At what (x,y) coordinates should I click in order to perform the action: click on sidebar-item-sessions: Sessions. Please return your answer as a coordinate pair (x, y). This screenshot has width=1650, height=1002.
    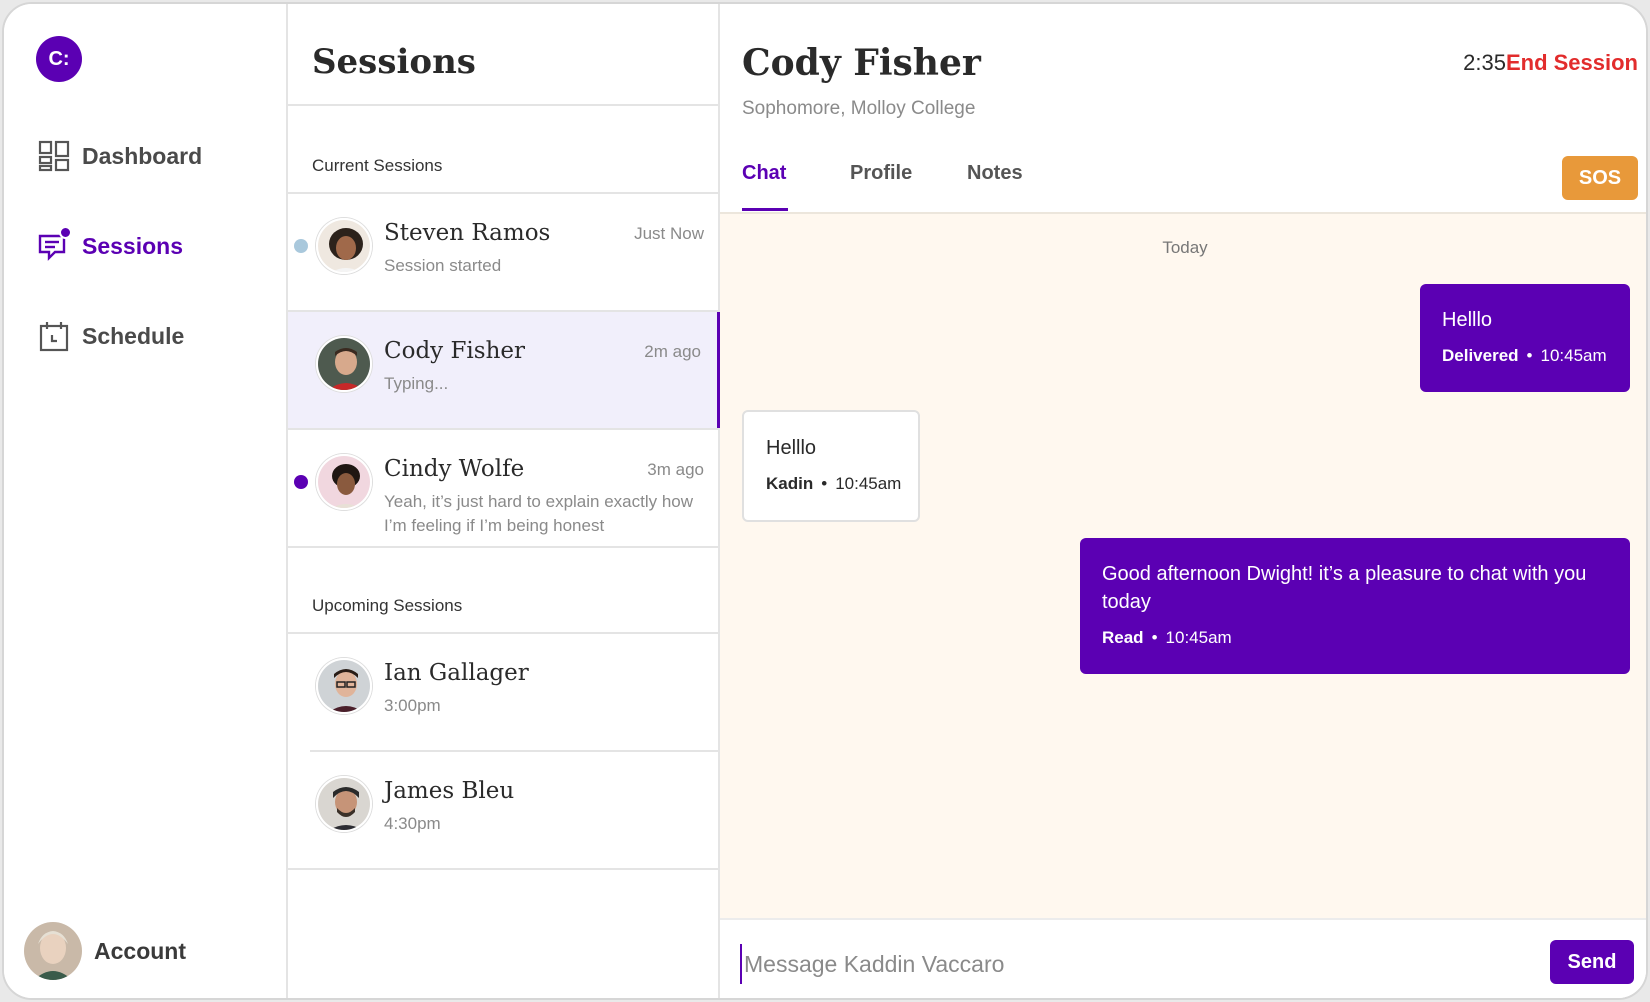
    Looking at the image, I should click on (110, 246).